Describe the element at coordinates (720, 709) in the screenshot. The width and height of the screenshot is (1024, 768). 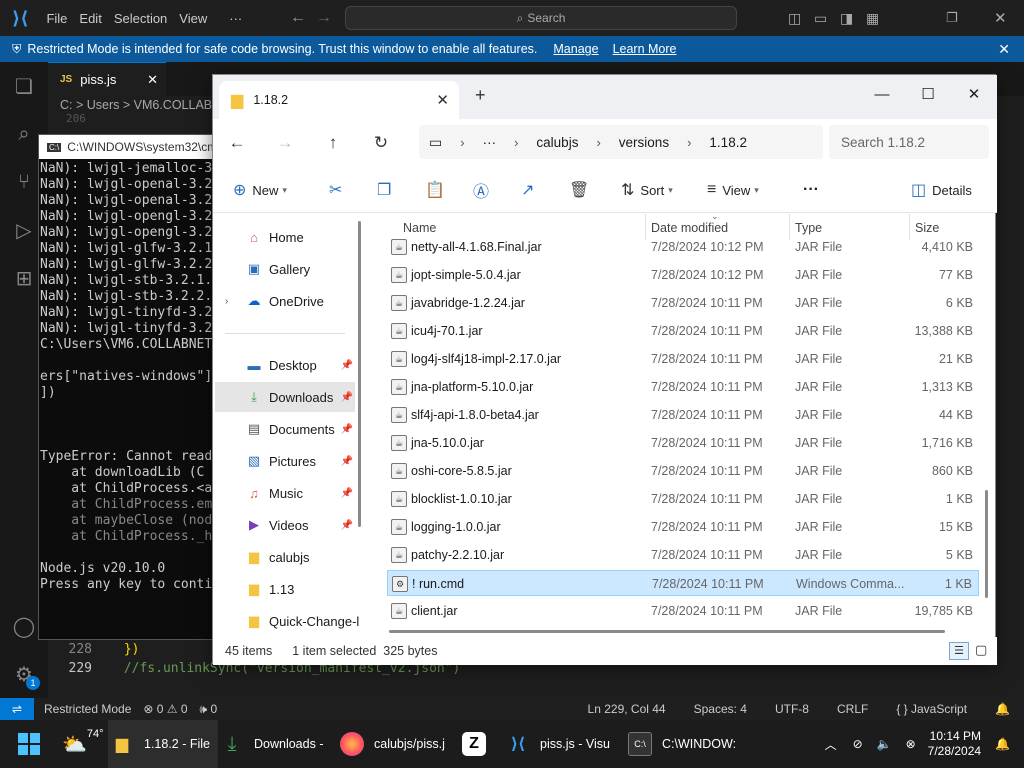
I see `indentation: Spaces: 4` at that location.